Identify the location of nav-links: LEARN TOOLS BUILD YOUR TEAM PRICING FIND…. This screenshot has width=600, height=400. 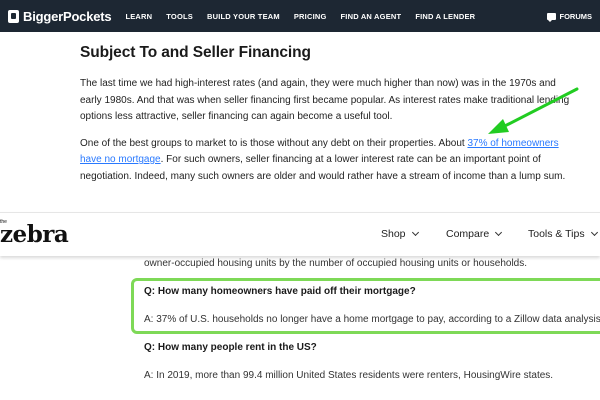
(307, 16).